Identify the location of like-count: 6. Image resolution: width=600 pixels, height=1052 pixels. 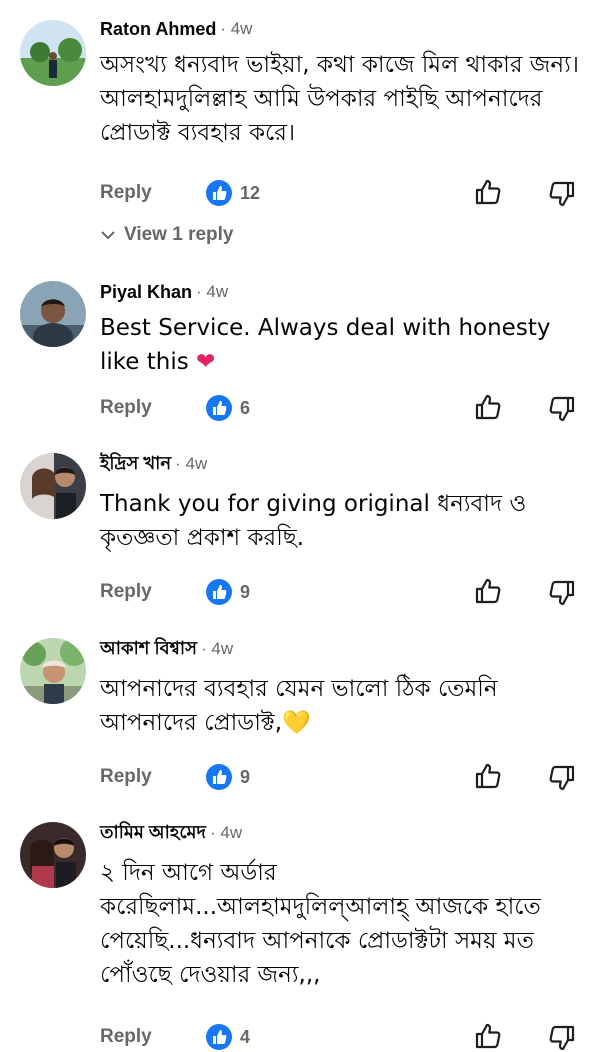
(245, 407).